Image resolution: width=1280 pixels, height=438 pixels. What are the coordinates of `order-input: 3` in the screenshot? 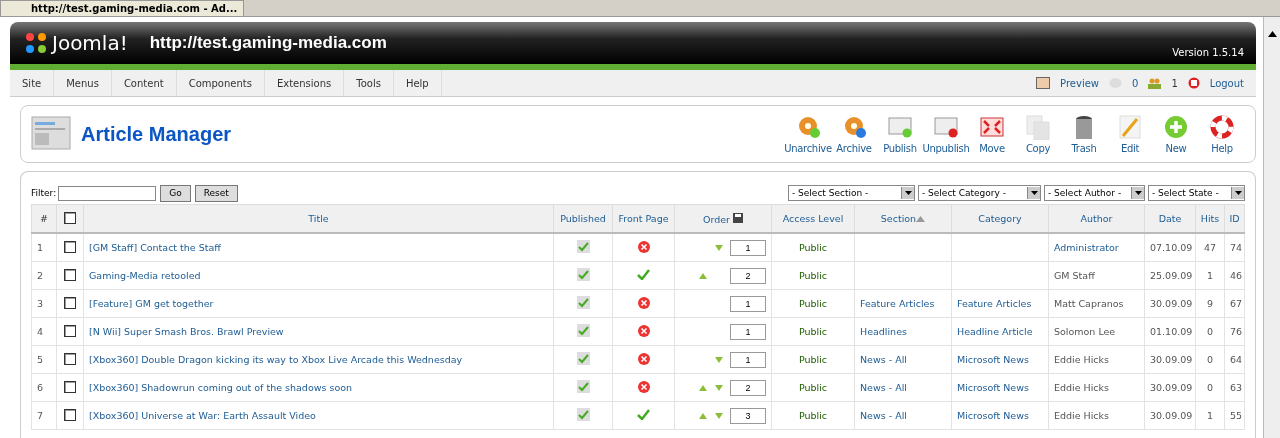 It's located at (748, 415).